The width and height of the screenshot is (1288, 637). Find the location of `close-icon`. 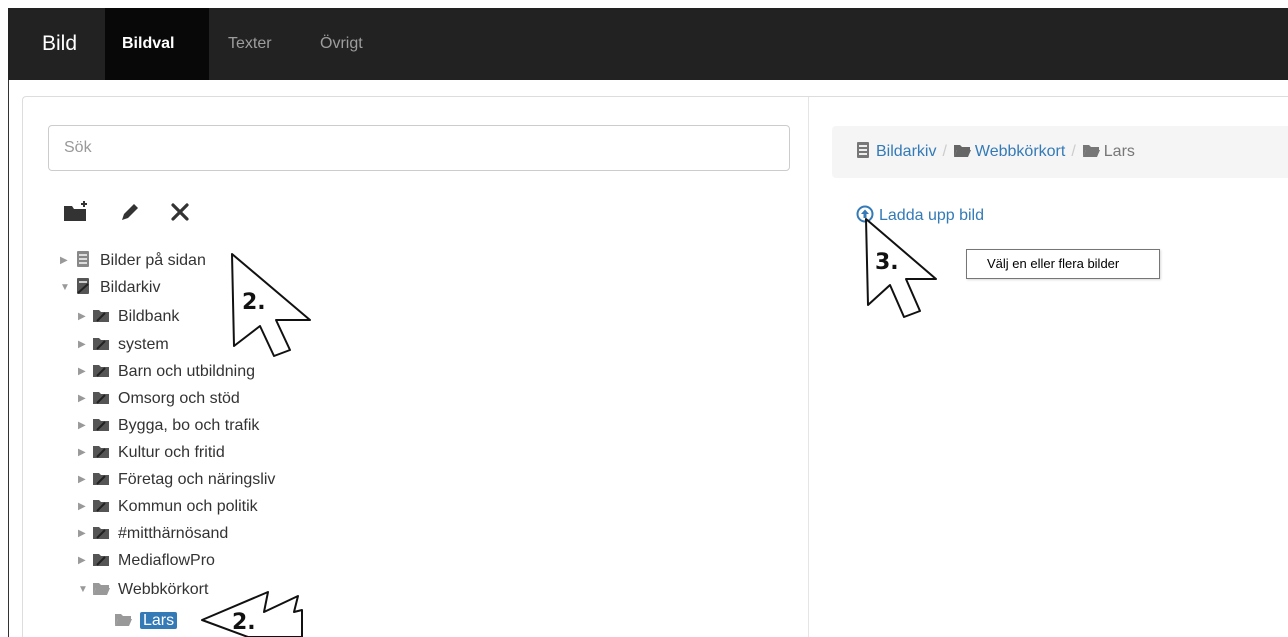

close-icon is located at coordinates (180, 212).